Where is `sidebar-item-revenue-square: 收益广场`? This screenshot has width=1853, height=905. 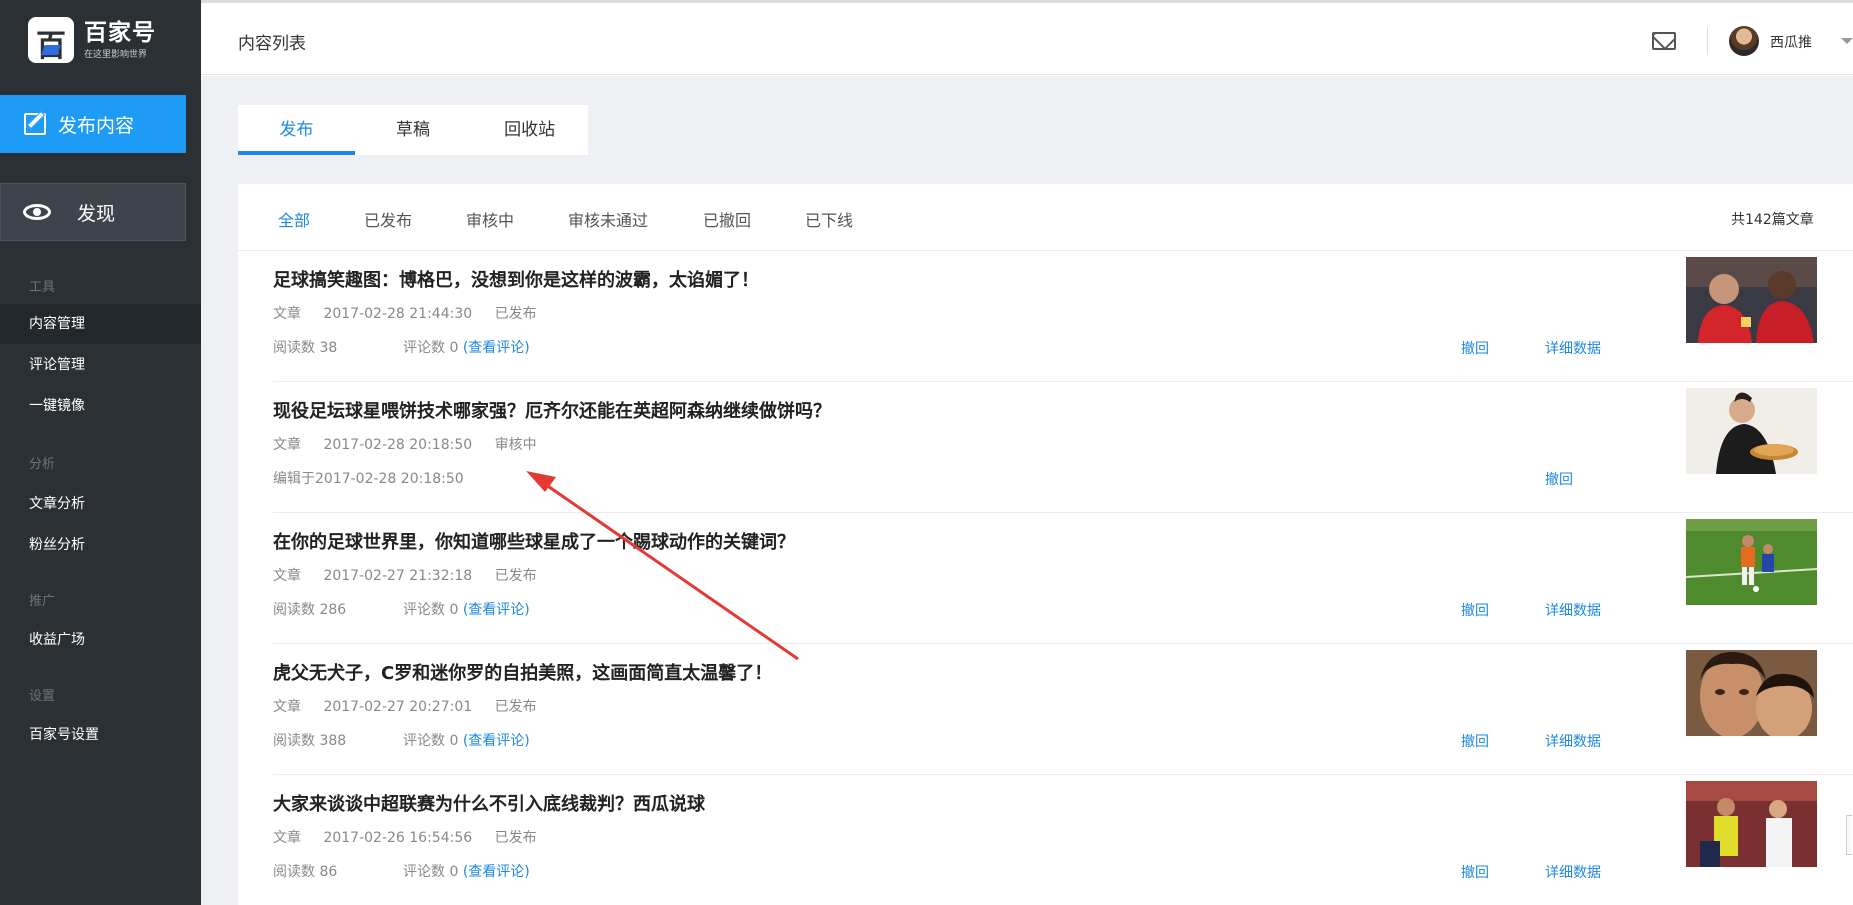
sidebar-item-revenue-square: 收益广场 is located at coordinates (100, 640).